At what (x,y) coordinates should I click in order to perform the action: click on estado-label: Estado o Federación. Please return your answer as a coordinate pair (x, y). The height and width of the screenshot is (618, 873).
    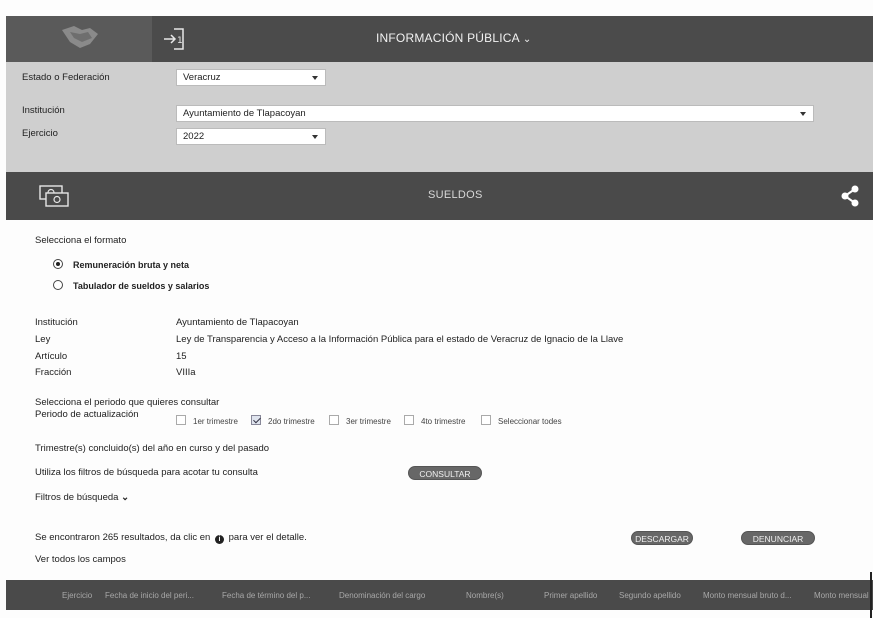
    Looking at the image, I should click on (66, 77).